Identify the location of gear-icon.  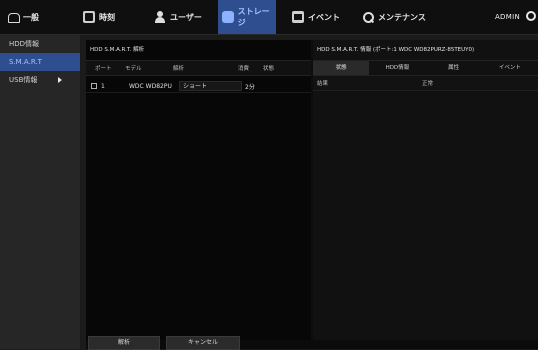
(531, 16).